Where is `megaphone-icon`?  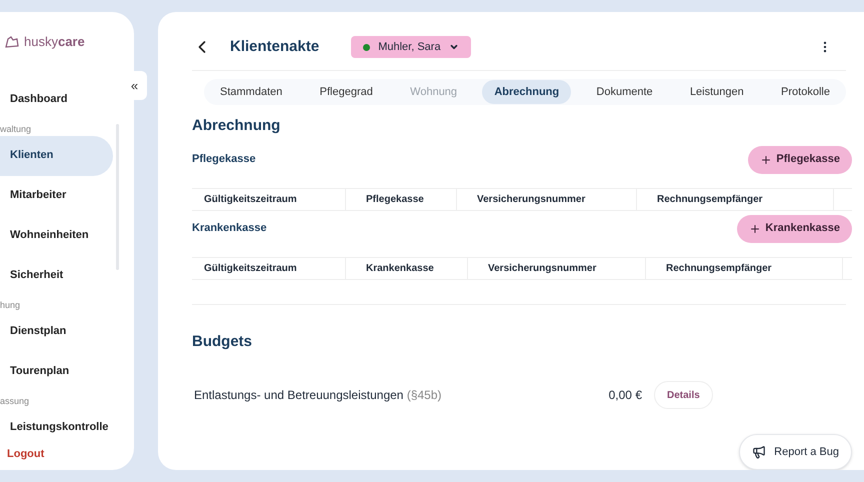
megaphone-icon is located at coordinates (759, 452).